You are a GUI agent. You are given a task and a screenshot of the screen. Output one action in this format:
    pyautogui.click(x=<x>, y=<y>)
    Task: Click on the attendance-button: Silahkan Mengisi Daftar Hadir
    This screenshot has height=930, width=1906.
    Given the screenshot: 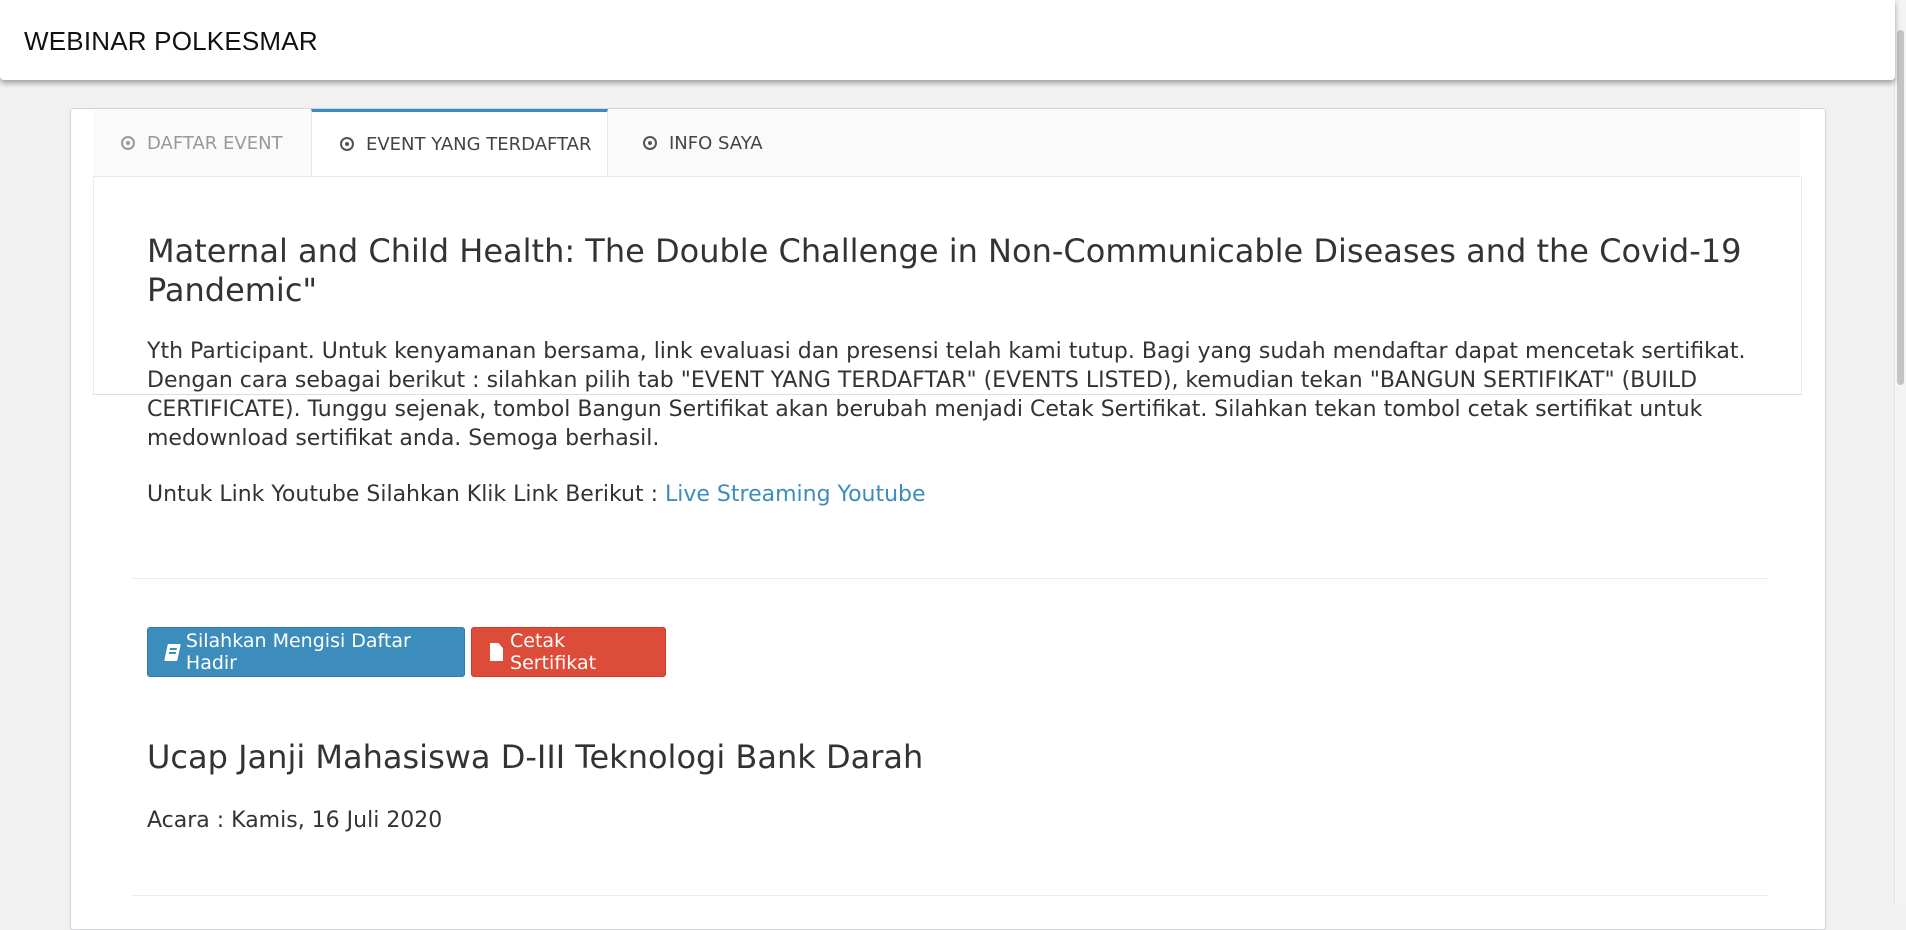 What is the action you would take?
    pyautogui.click(x=306, y=652)
    